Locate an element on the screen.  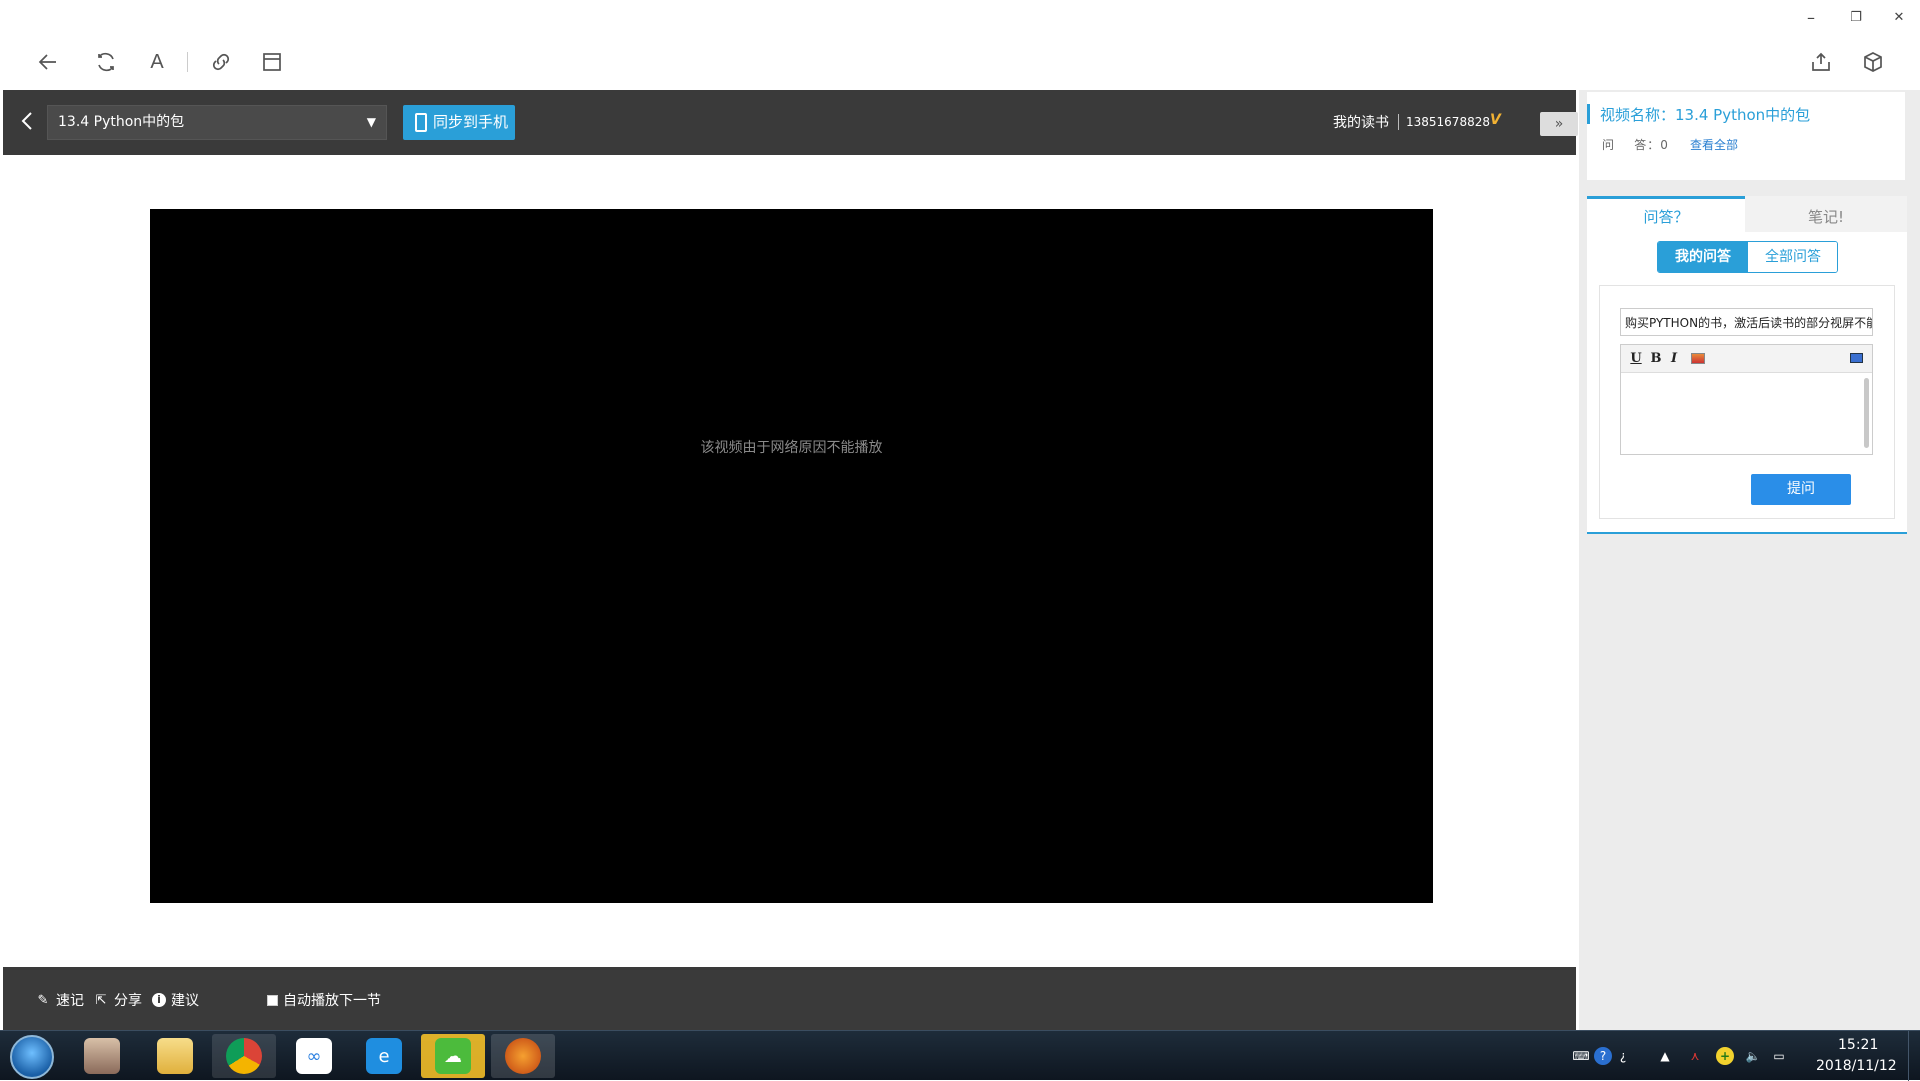
minimize-icon: – is located at coordinates (1811, 17).